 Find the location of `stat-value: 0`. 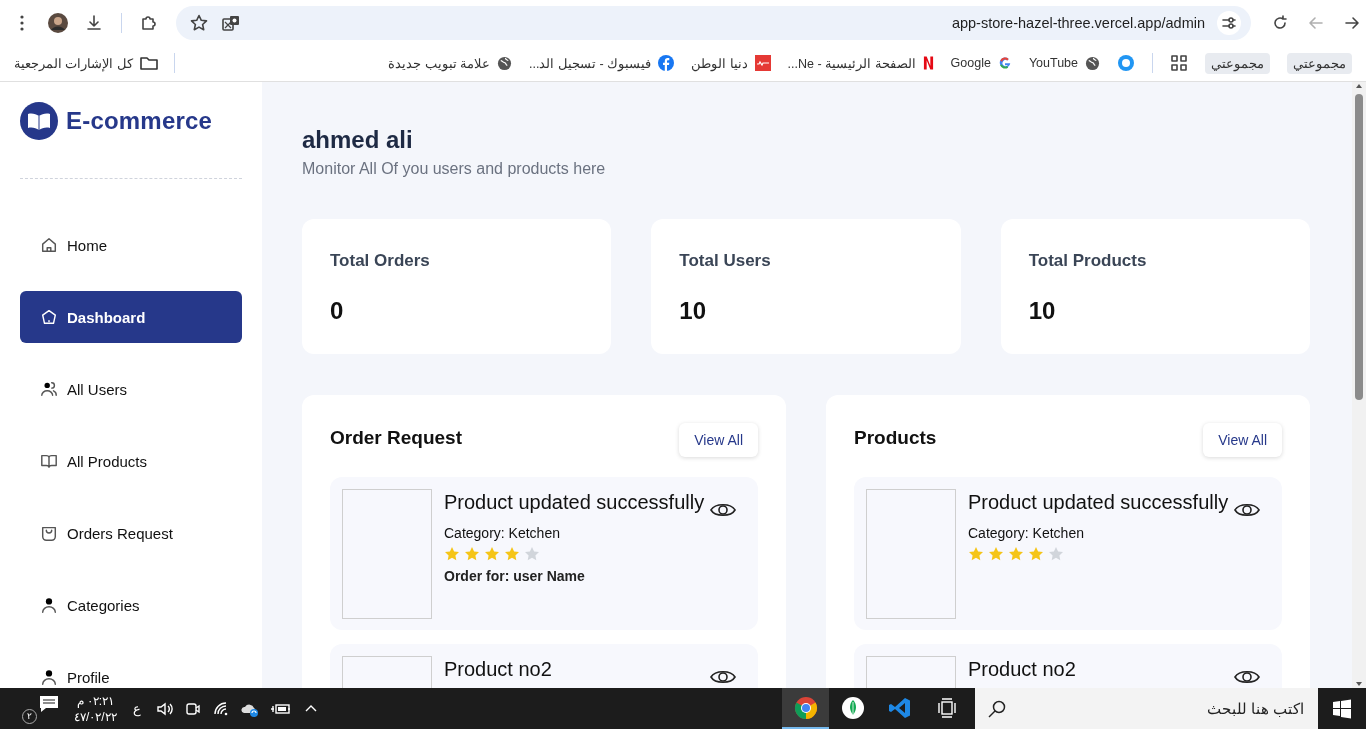

stat-value: 0 is located at coordinates (337, 311).